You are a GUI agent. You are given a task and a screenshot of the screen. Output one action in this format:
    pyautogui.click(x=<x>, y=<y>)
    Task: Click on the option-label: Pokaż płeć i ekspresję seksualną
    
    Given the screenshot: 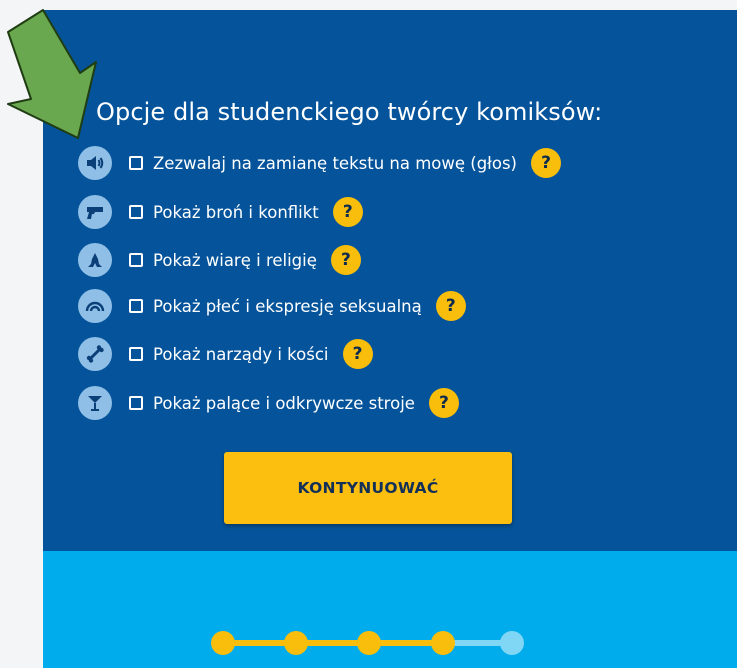 What is the action you would take?
    pyautogui.click(x=287, y=306)
    